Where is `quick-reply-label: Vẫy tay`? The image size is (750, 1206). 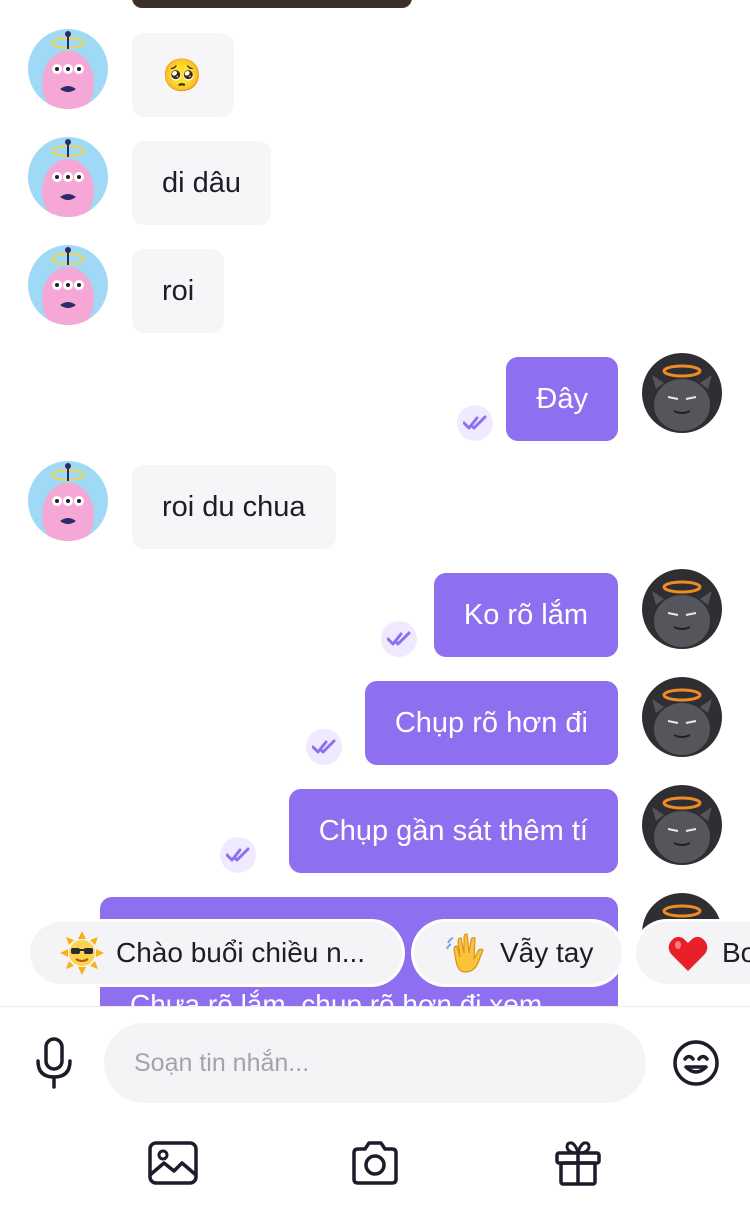
quick-reply-label: Vẫy tay is located at coordinates (547, 952).